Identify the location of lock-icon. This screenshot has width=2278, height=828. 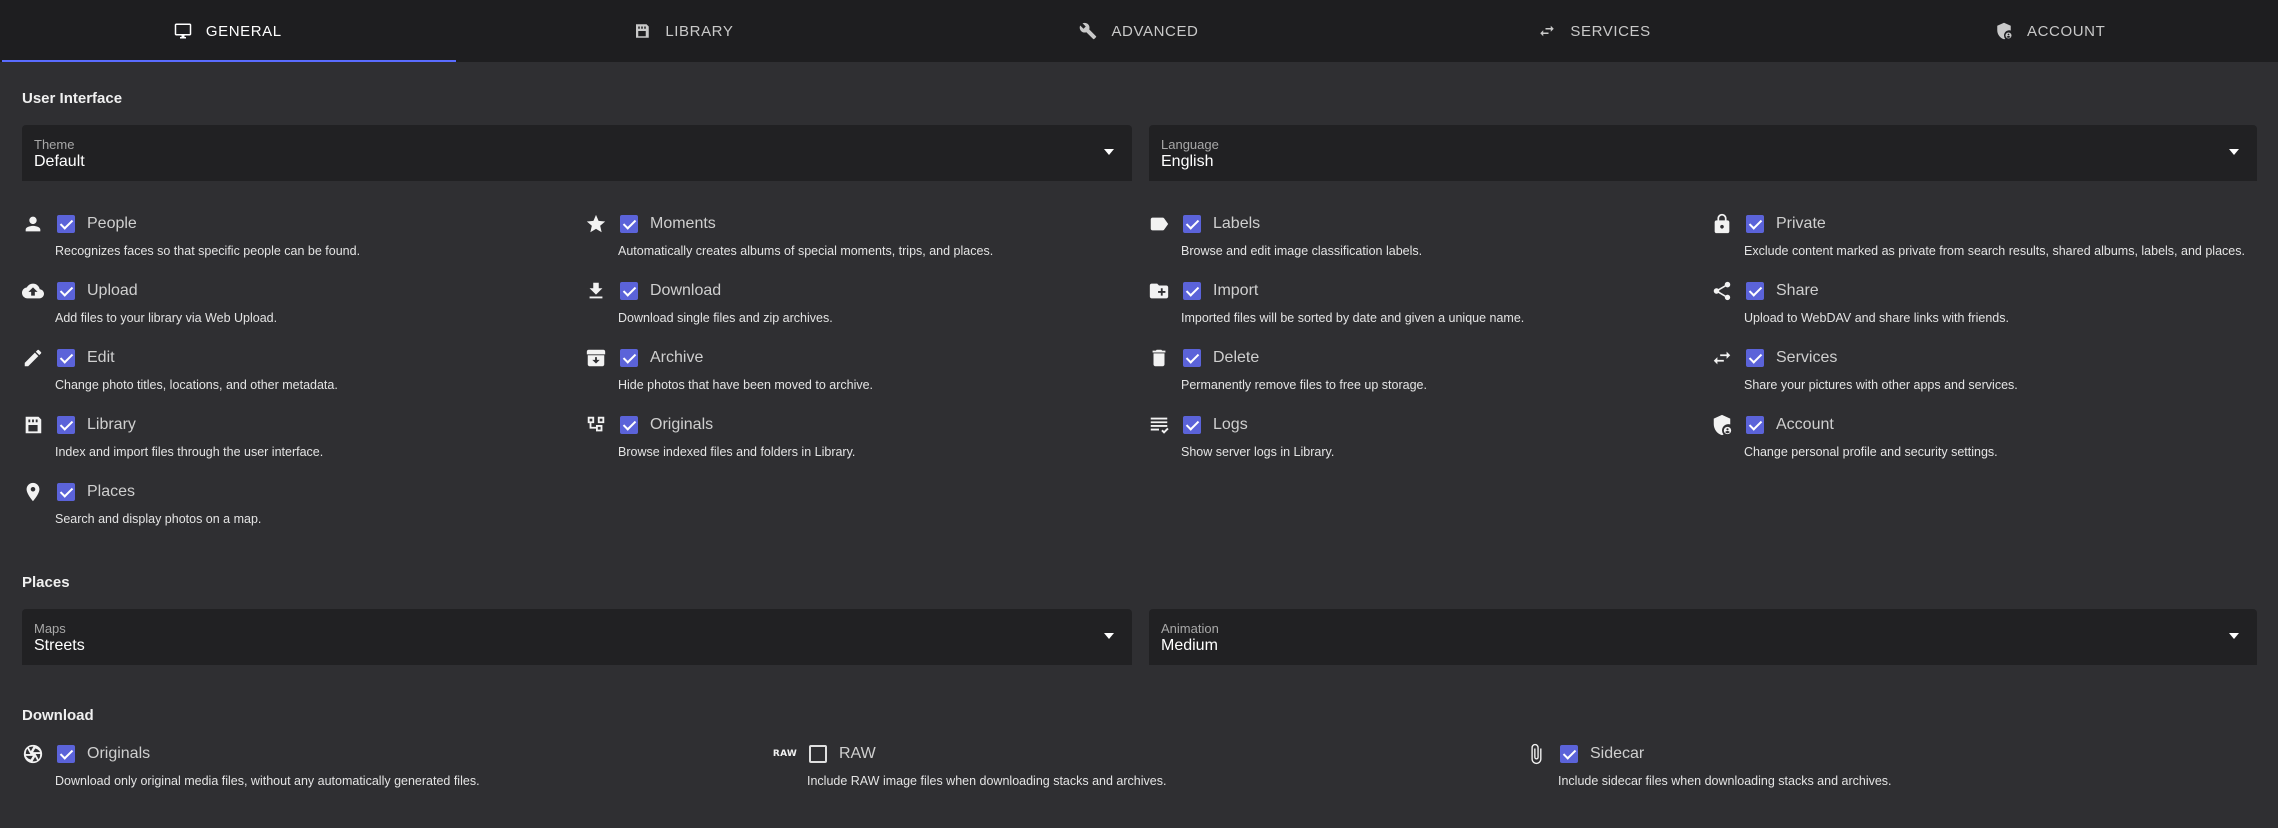
(1722, 224).